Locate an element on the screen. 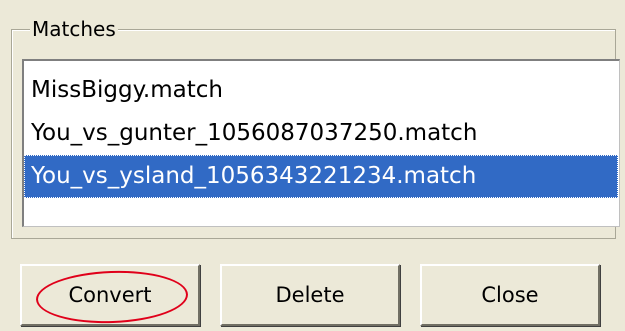  list-item-you-vs-gunter: You_vs_gunter_1056087037250.match is located at coordinates (321, 133).